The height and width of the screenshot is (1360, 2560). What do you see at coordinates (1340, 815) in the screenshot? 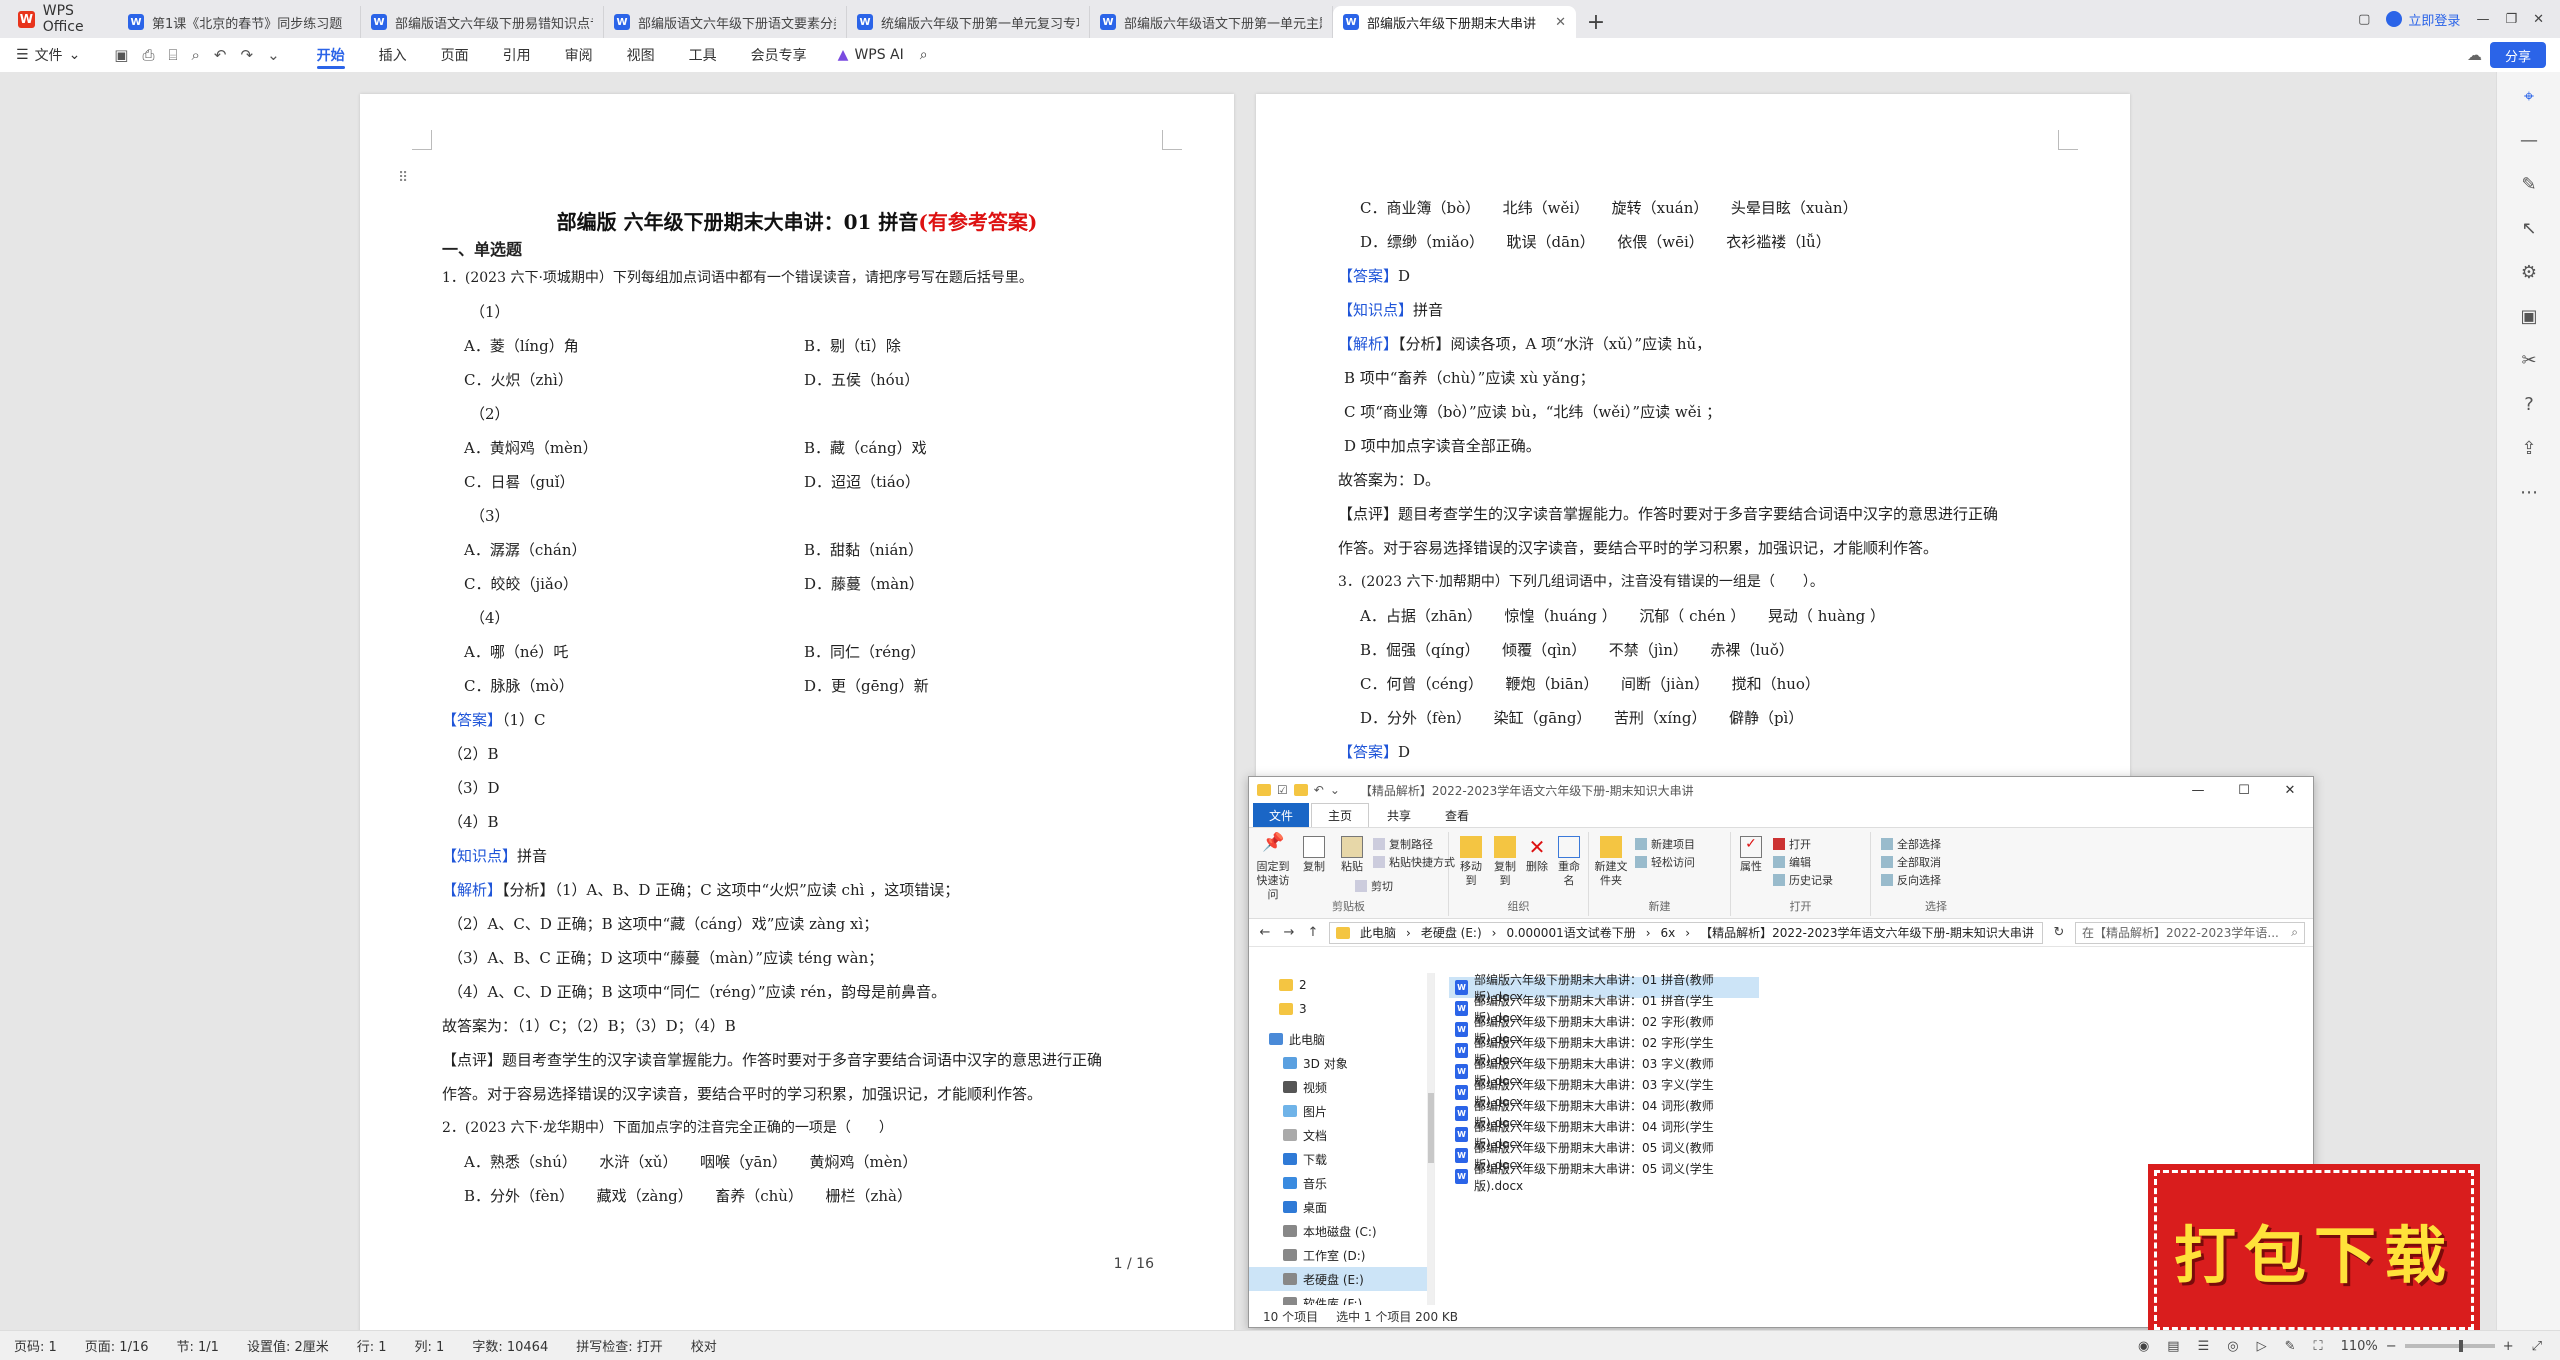
I see `explorer-tab-home: 主页` at bounding box center [1340, 815].